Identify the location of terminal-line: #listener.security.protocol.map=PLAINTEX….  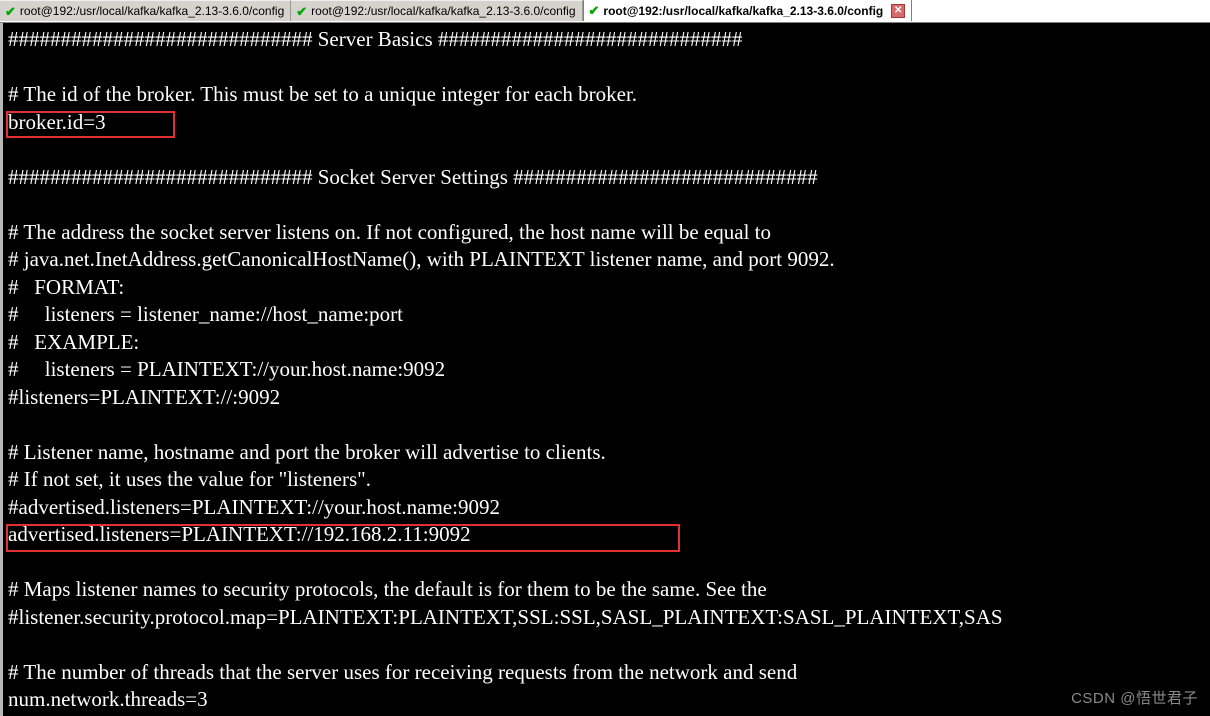
(505, 616).